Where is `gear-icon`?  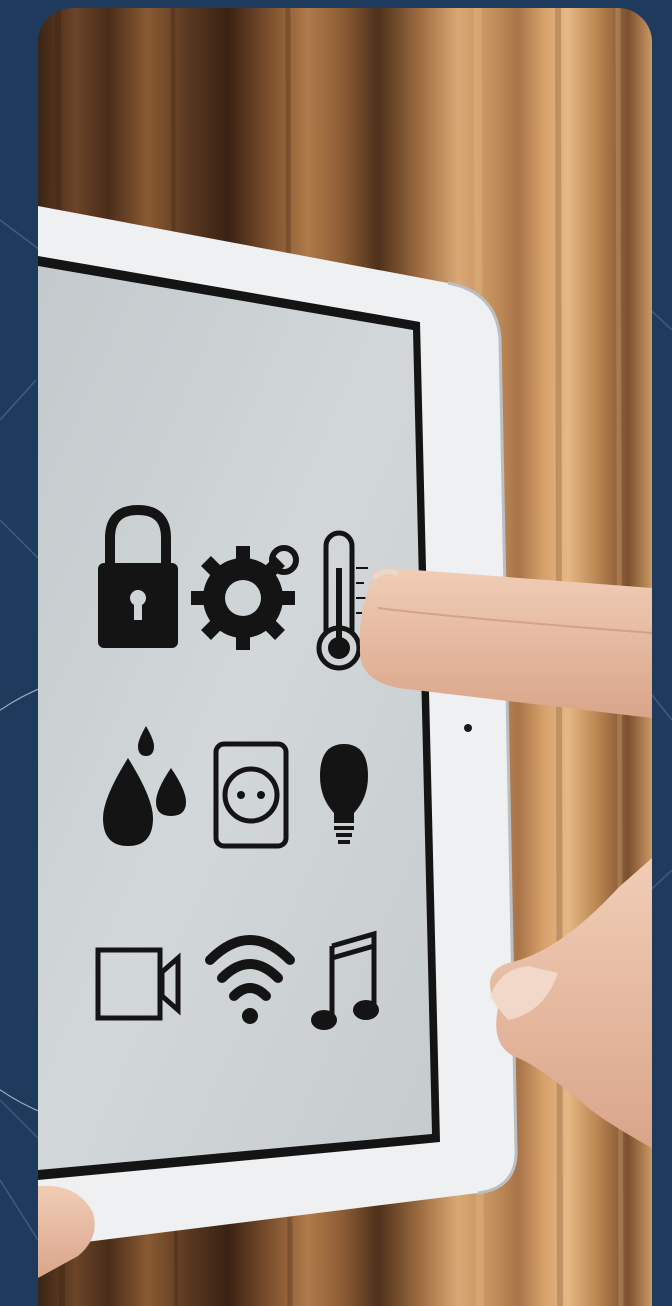 gear-icon is located at coordinates (245, 597).